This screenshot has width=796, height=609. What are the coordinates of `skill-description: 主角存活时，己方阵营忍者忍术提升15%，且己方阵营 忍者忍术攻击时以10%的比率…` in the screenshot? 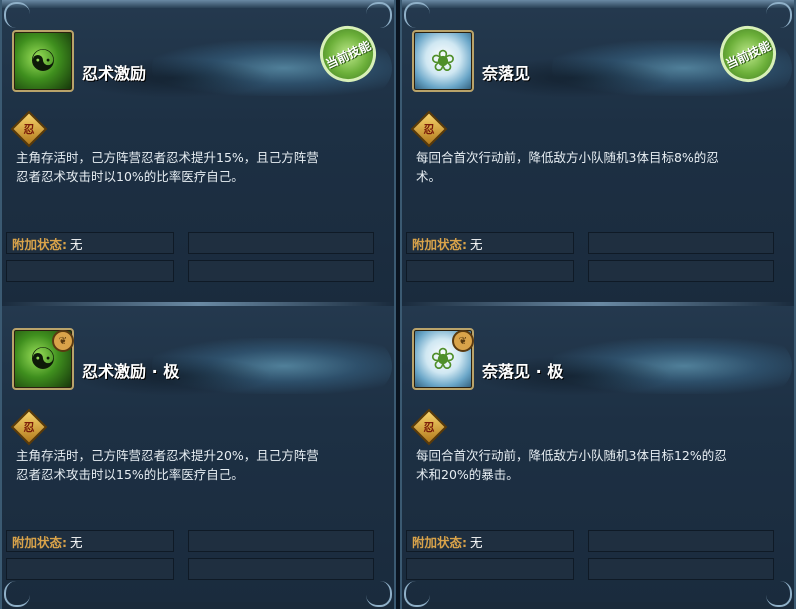 It's located at (196, 167).